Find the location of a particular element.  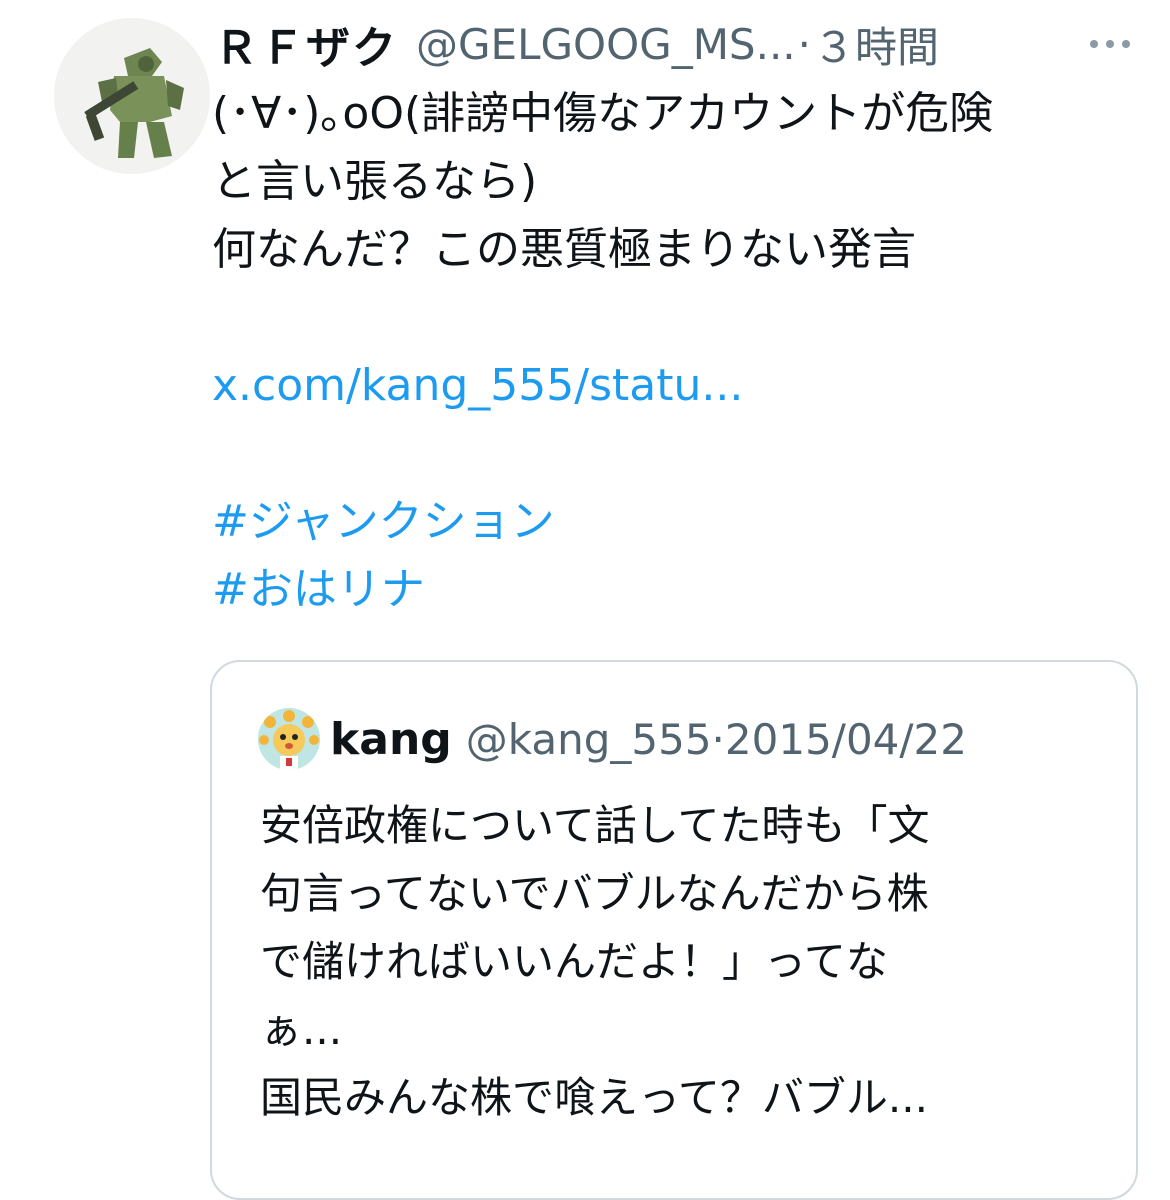

quoted-avatar is located at coordinates (289, 739).